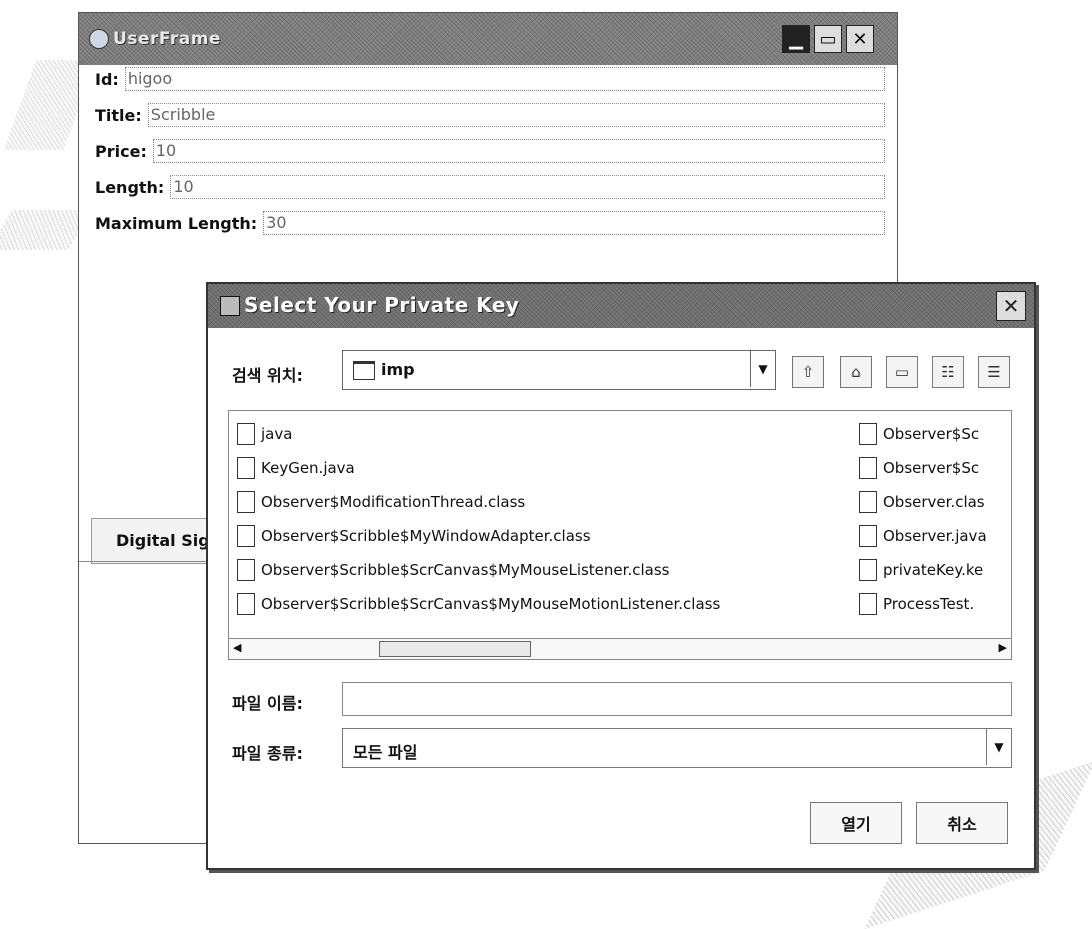 The image size is (1092, 929). I want to click on list-item: ProcessTest., so click(916, 604).